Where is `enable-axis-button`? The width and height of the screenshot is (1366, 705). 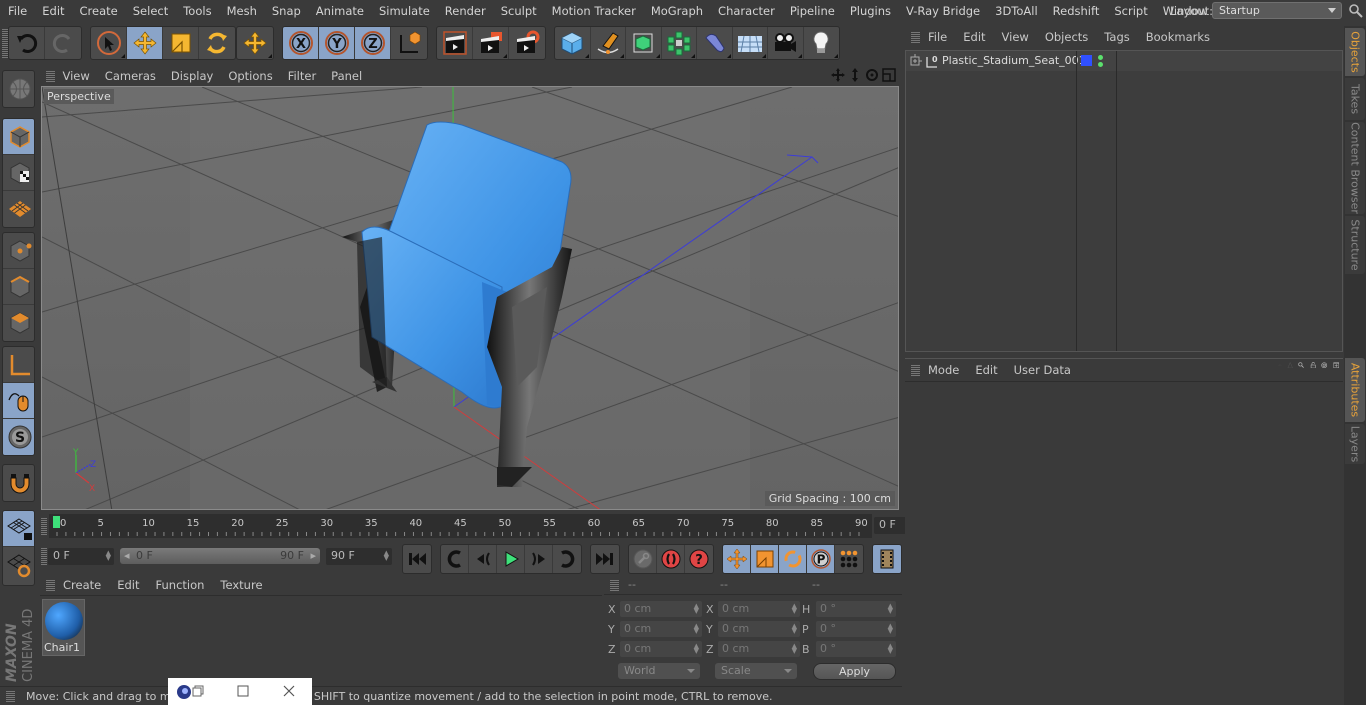
enable-axis-button is located at coordinates (18, 365).